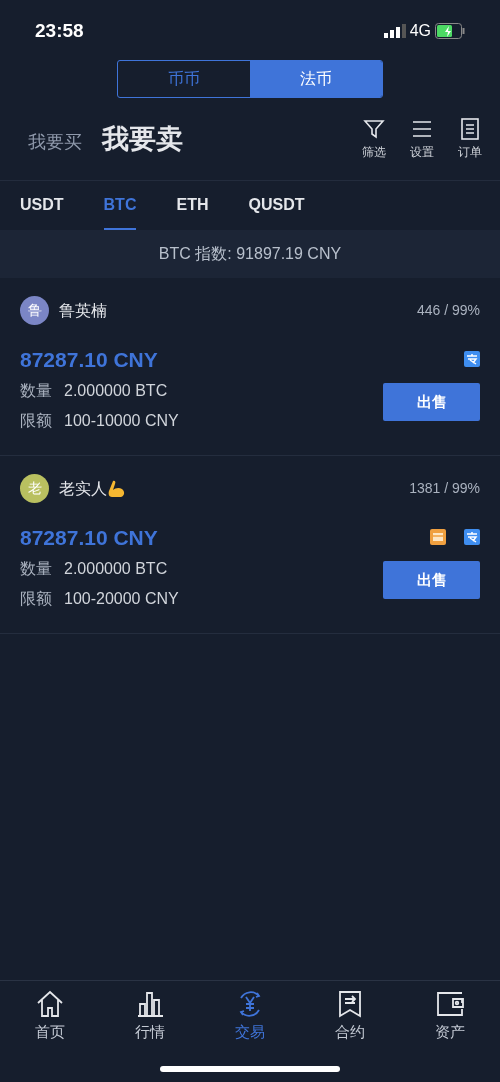  I want to click on seller-stats: 1381 / 99%, so click(444, 488).